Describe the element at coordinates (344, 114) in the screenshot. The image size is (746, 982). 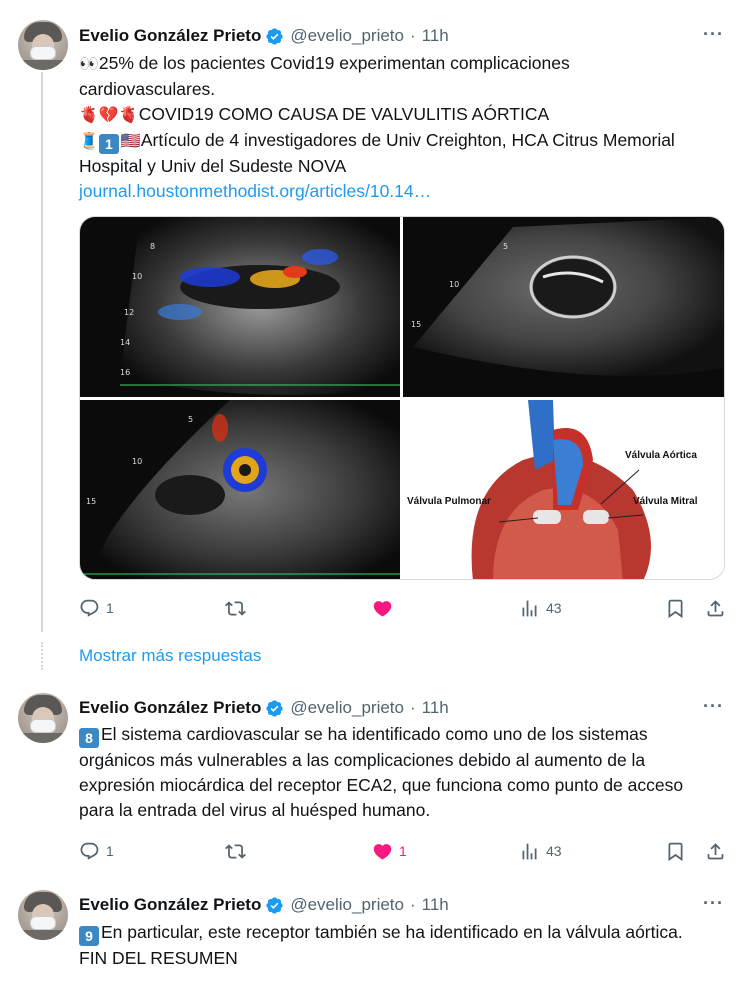
I see `tweet-line: COVID19 COMO CAUSA DE VALVULITIS AÓRTICA` at that location.